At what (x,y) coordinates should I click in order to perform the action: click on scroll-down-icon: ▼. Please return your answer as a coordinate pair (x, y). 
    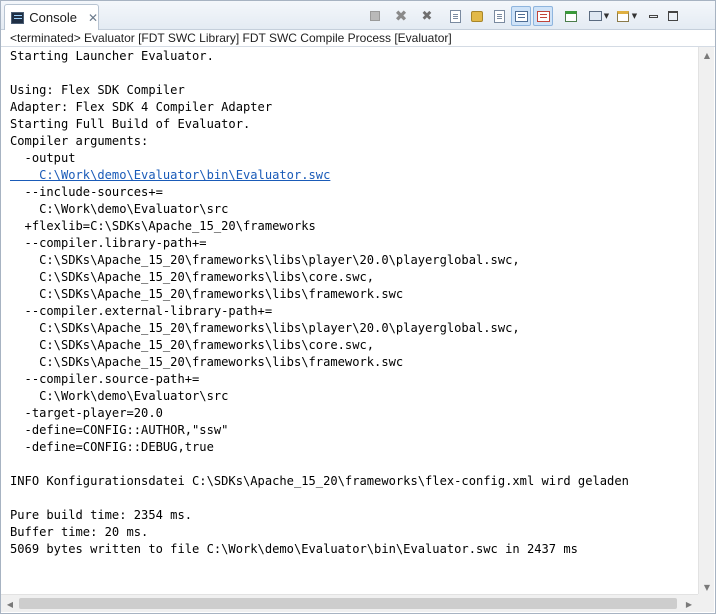
    Looking at the image, I should click on (707, 587).